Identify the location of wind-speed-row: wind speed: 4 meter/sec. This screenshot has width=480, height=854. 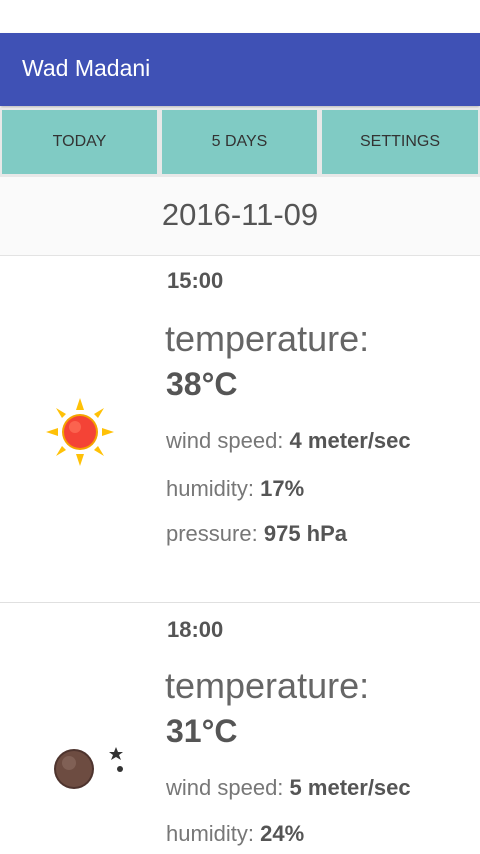
(288, 441).